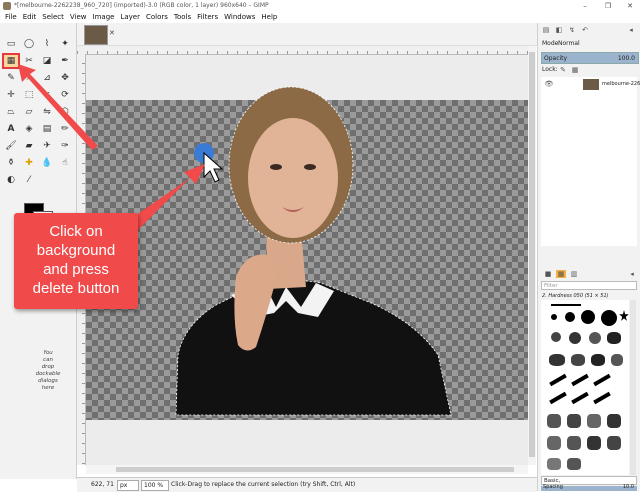 This screenshot has height=492, width=640. I want to click on minimize-button: –, so click(585, 6).